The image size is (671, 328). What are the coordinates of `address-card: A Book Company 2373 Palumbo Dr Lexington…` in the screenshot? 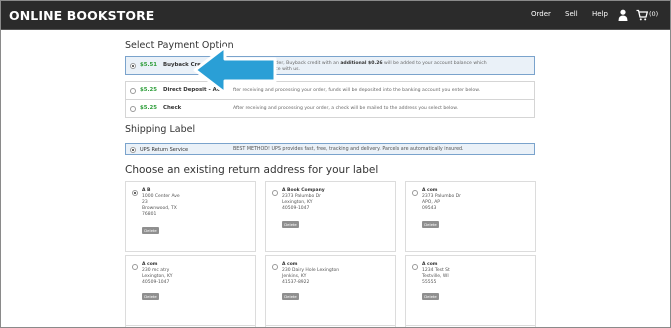 It's located at (330, 216).